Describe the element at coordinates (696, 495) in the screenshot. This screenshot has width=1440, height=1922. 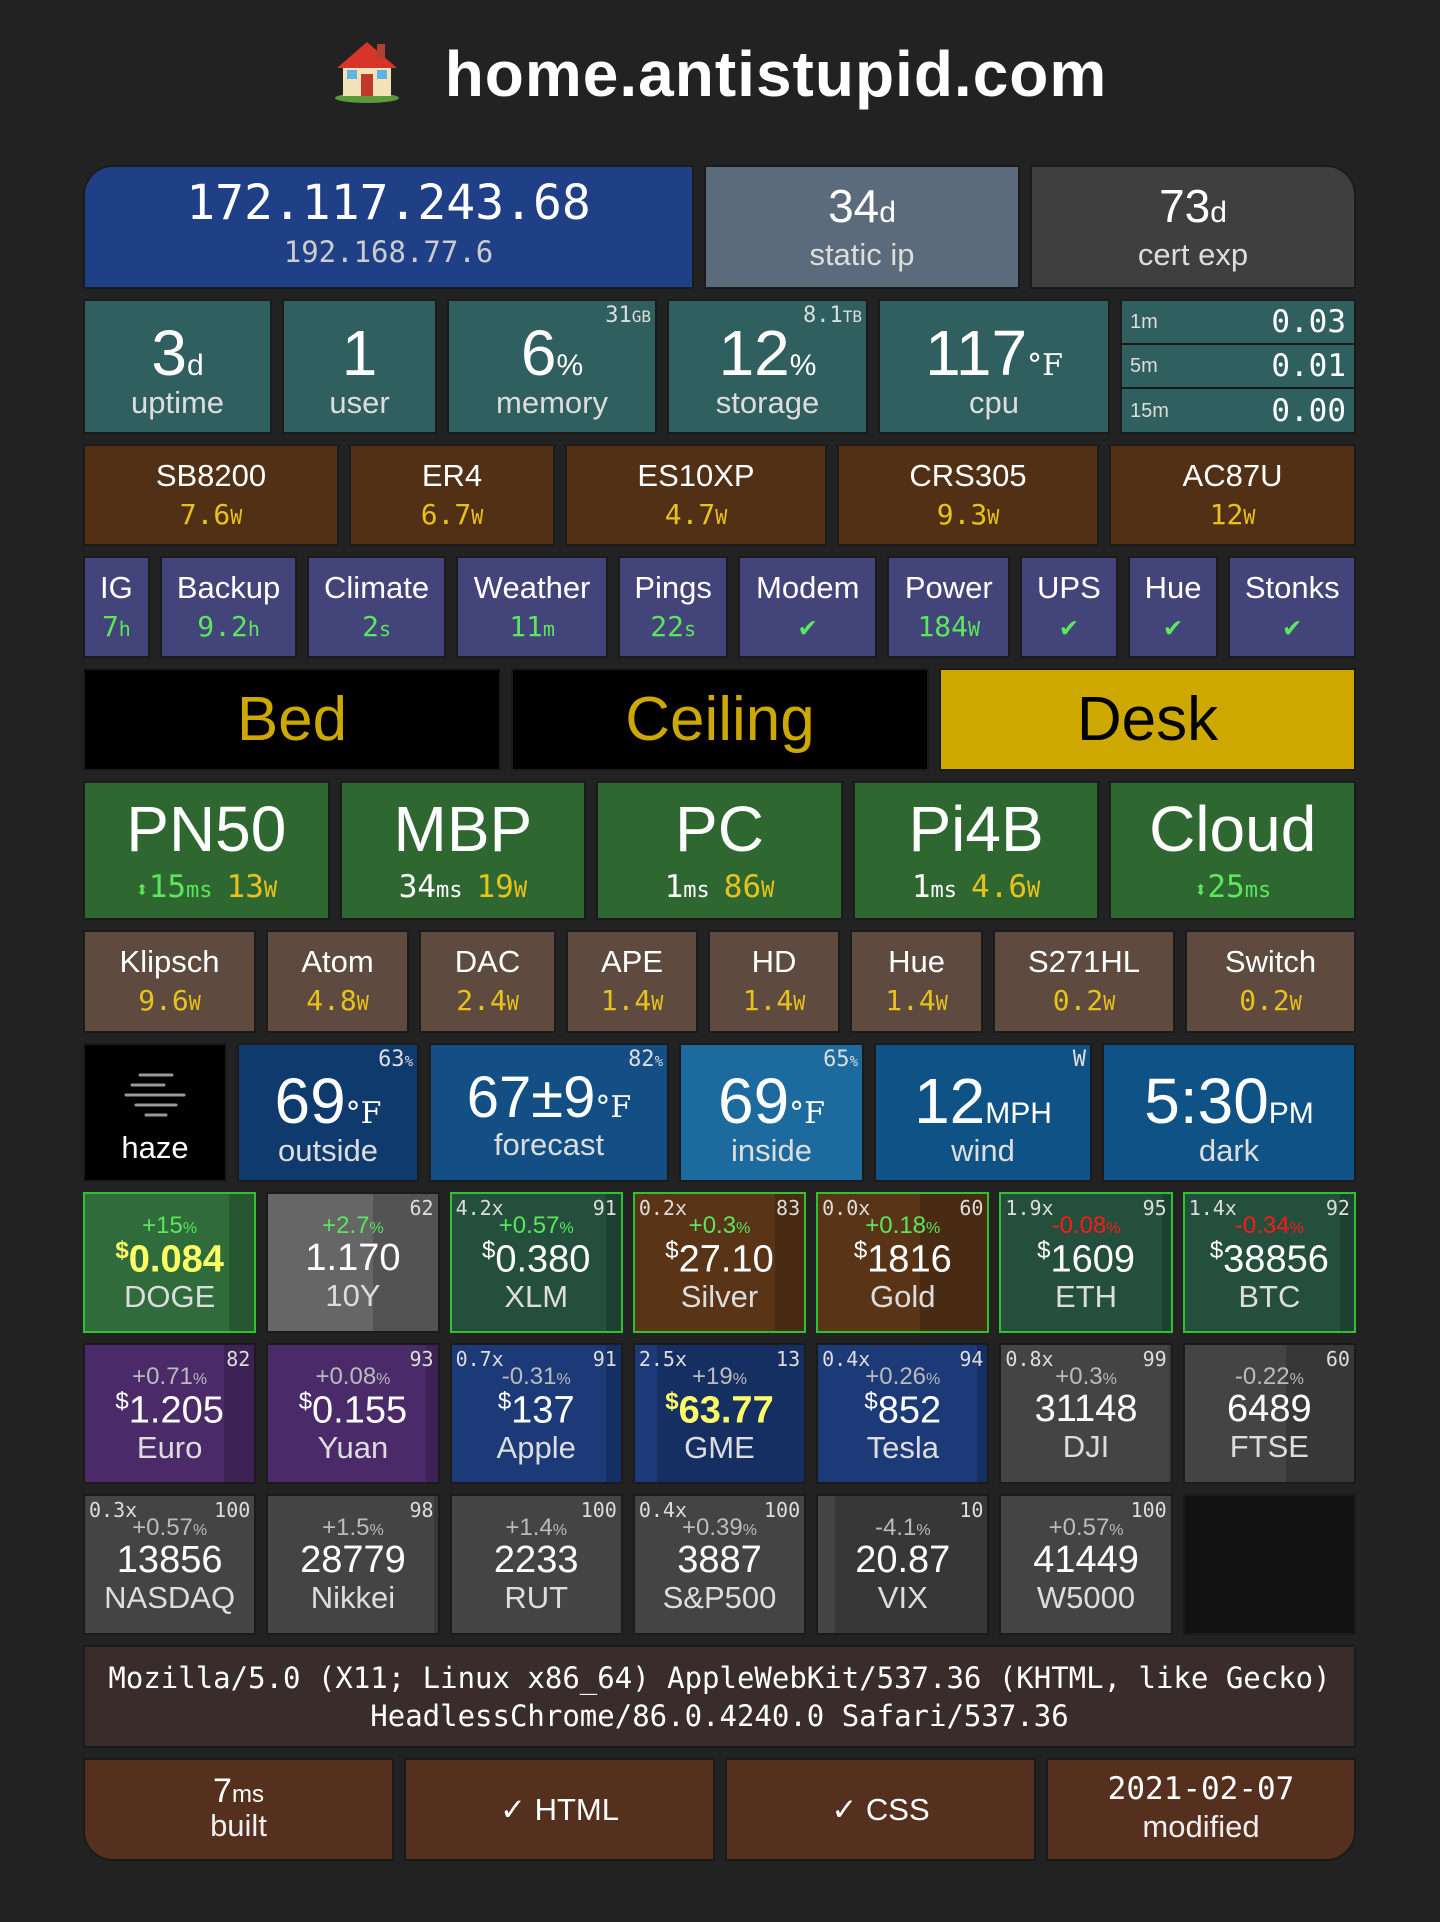
I see `device-es10xp: ES10XP 4.7W` at that location.